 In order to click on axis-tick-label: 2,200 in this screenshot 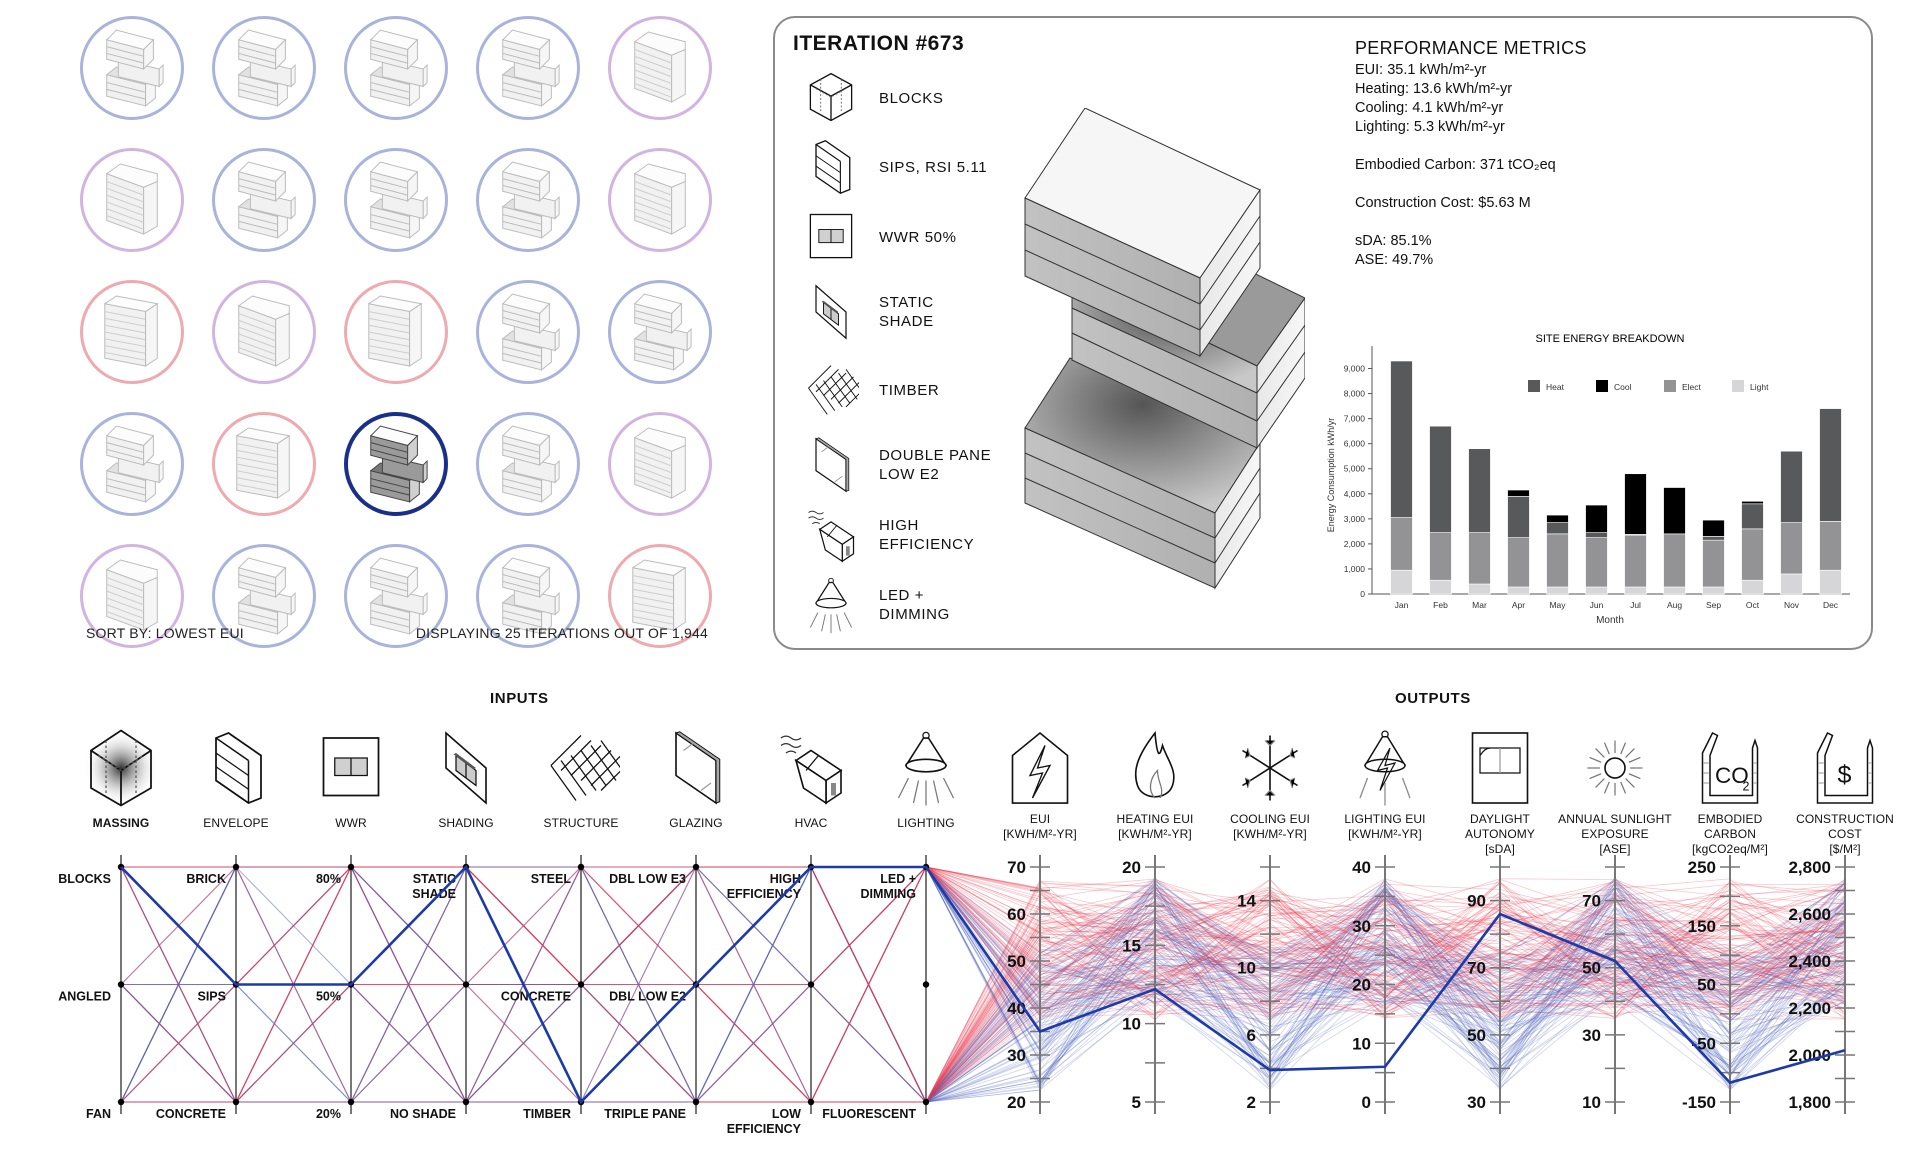, I will do `click(1809, 1008)`.